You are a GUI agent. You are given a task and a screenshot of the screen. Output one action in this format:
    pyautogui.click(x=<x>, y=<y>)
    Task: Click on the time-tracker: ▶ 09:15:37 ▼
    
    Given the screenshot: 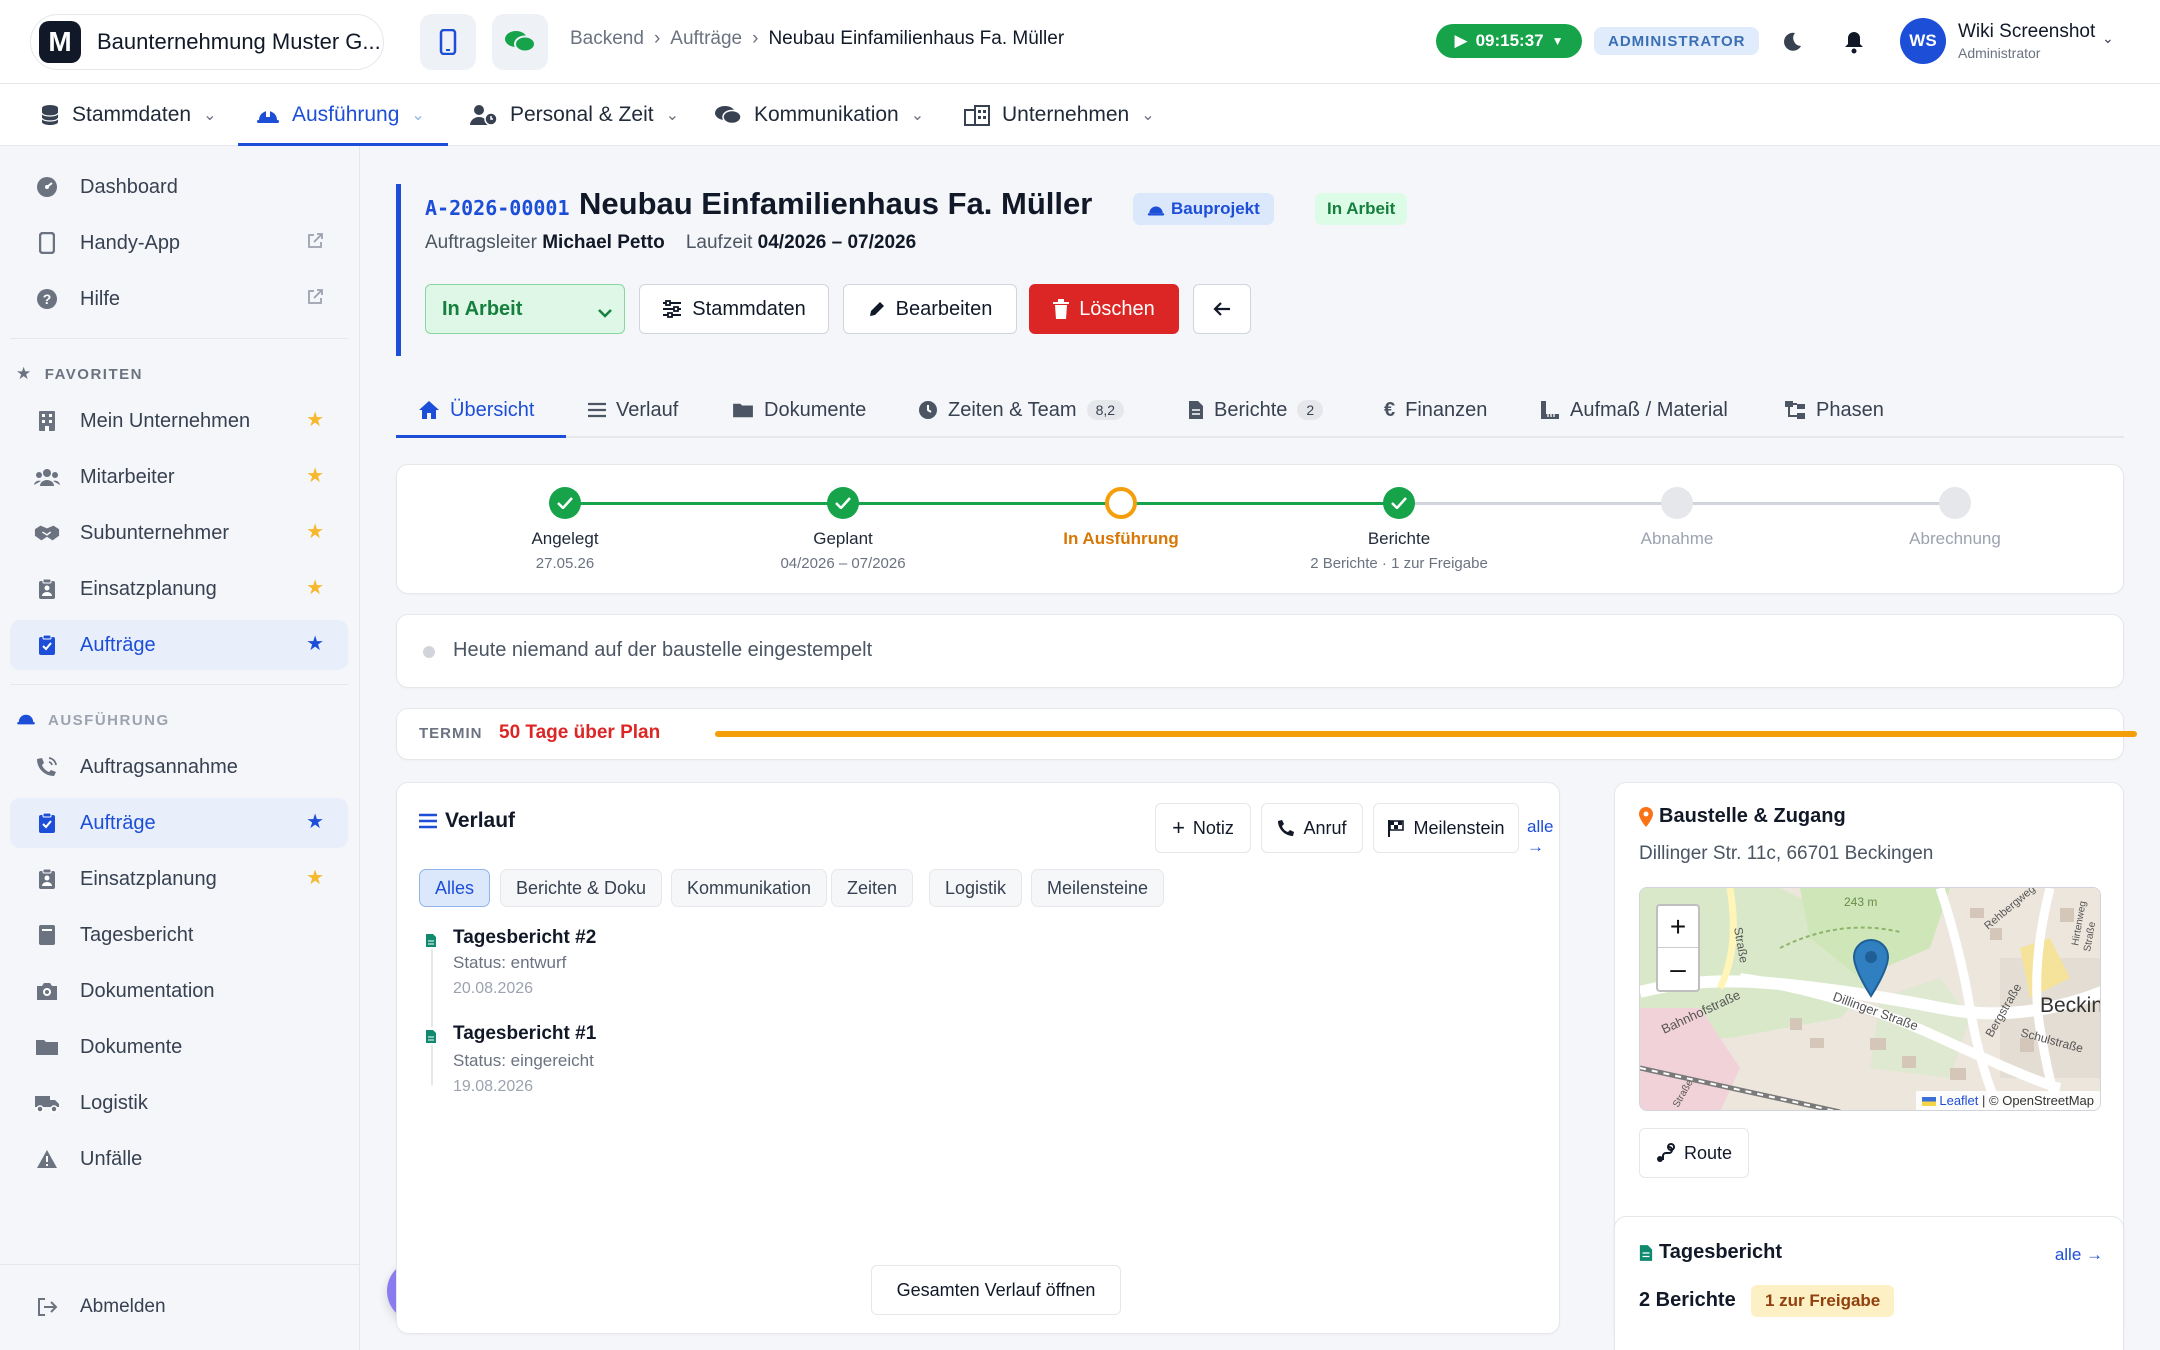 What is the action you would take?
    pyautogui.click(x=1509, y=41)
    